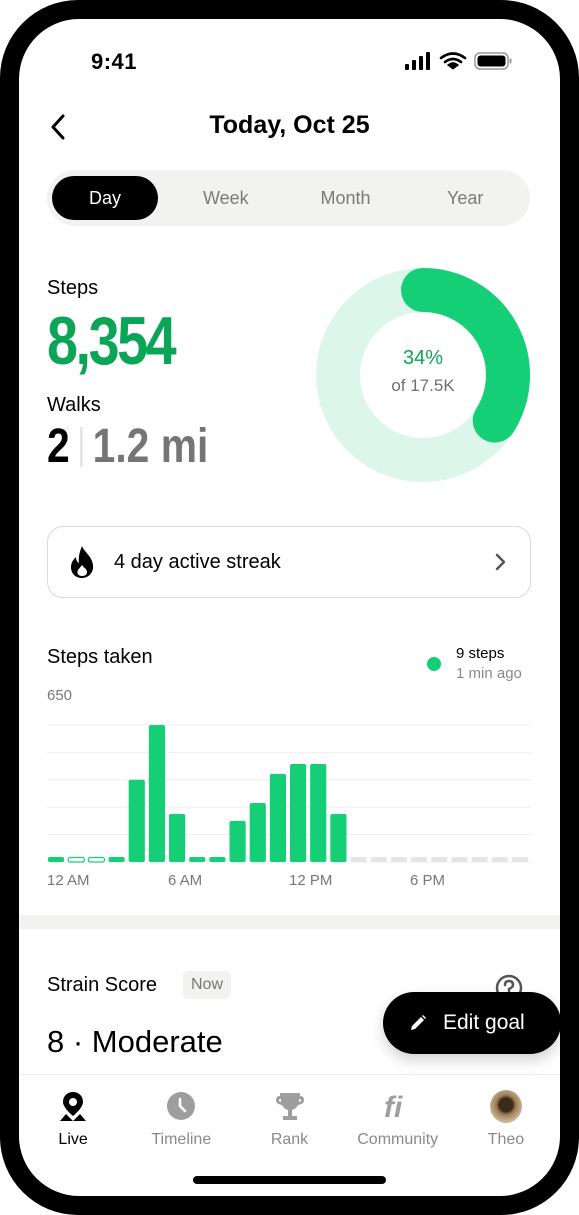  What do you see at coordinates (289, 1139) in the screenshot?
I see `nav-rank-label: Rank` at bounding box center [289, 1139].